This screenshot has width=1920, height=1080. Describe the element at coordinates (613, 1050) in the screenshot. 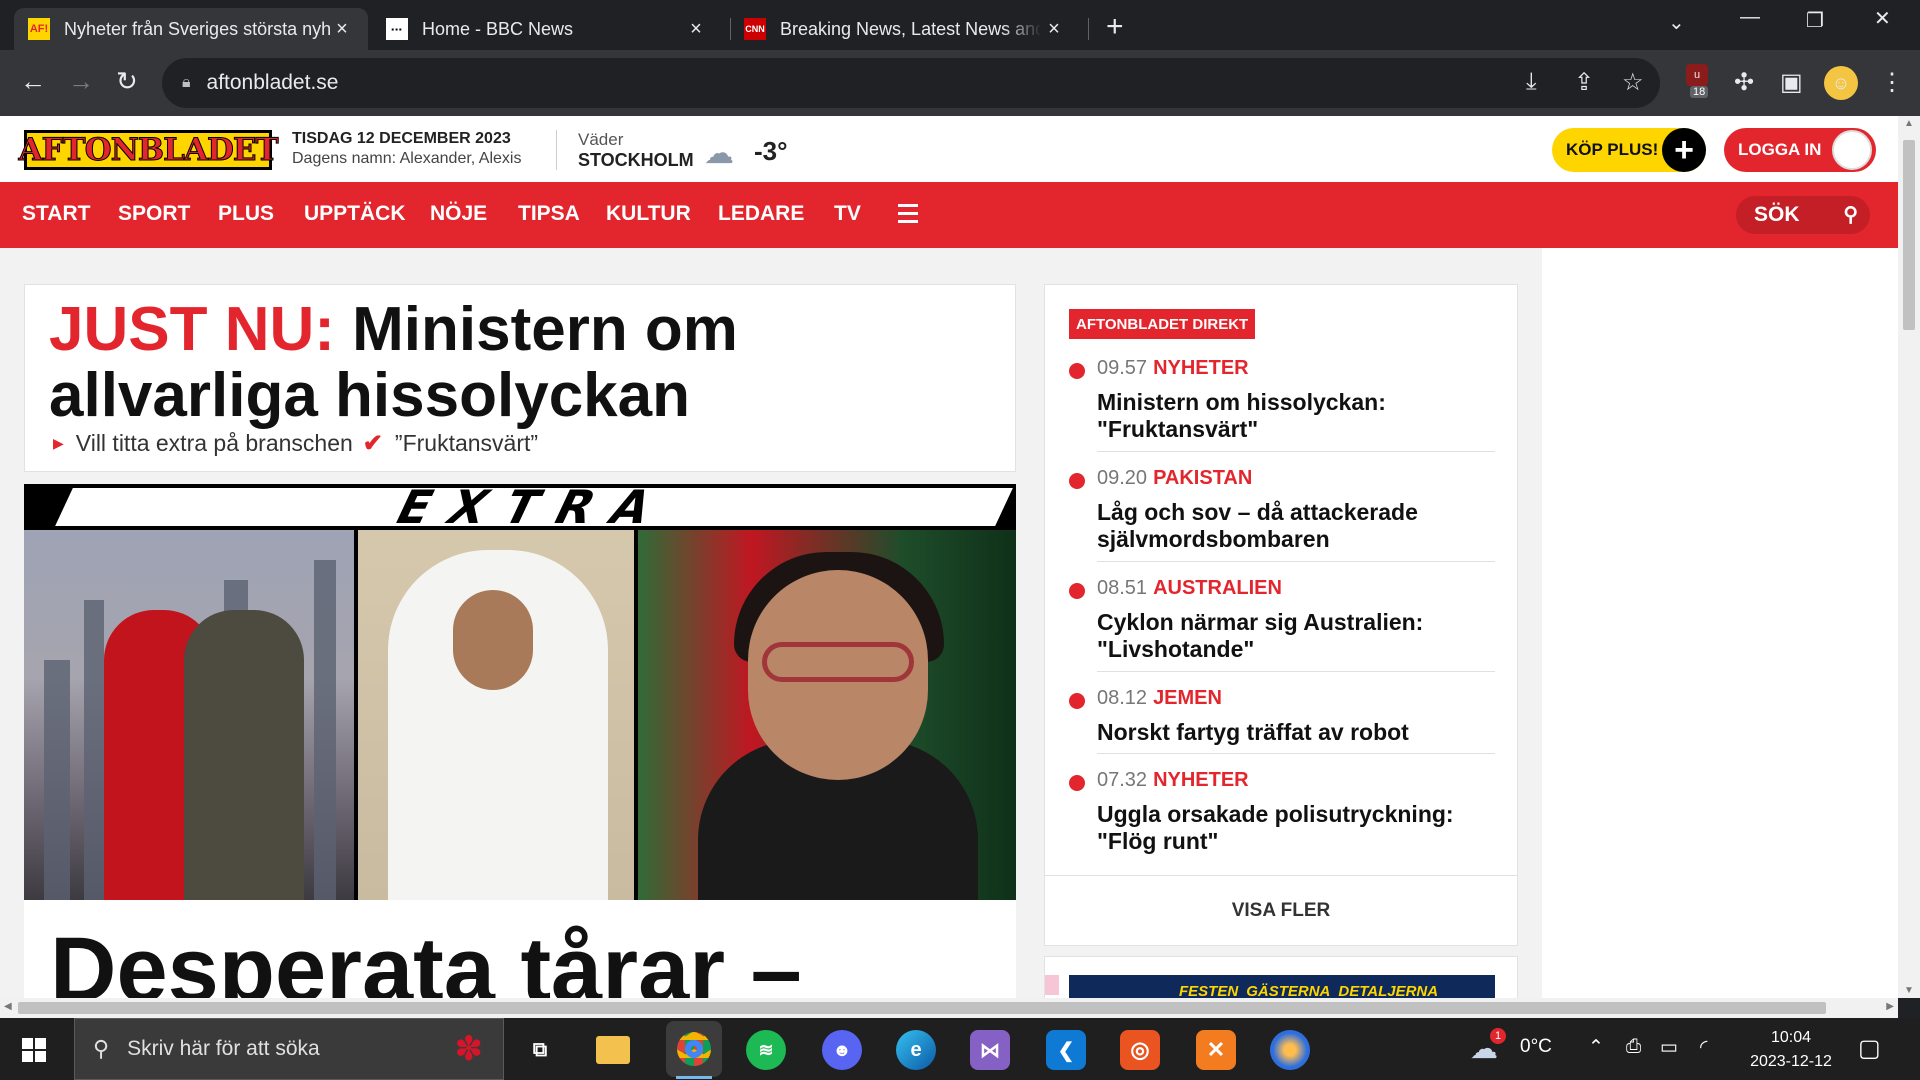

I see `file-explorer-icon` at that location.